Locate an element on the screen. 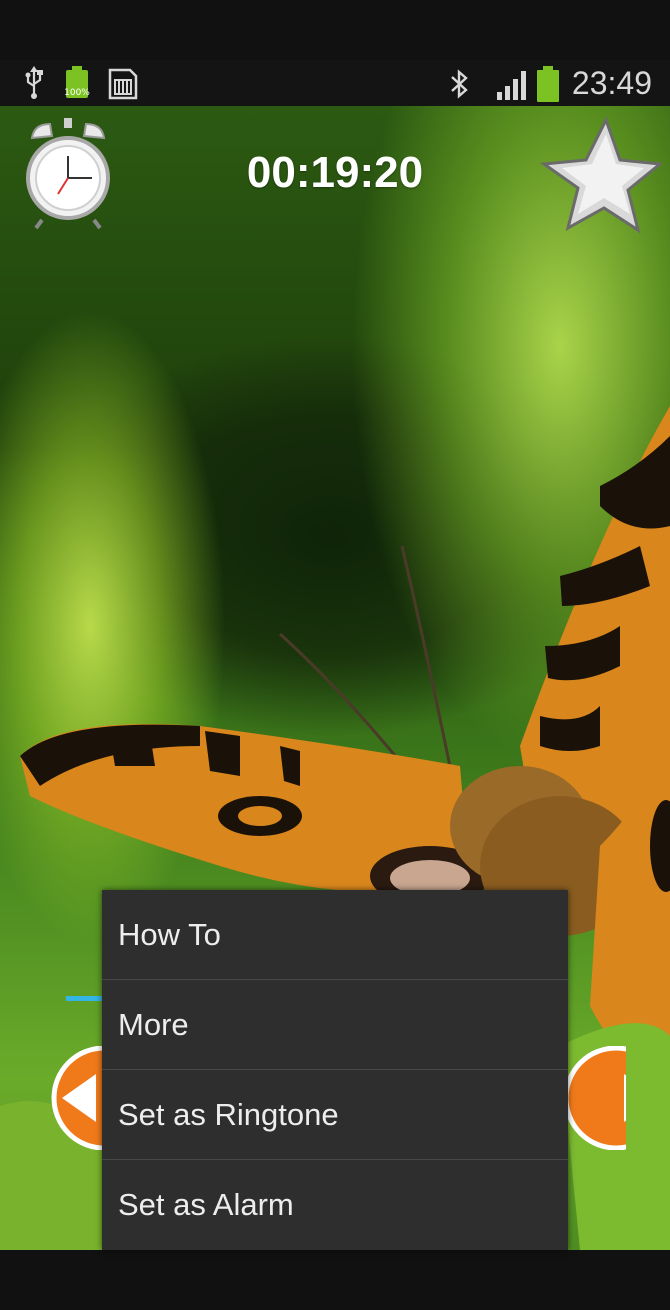  next-button is located at coordinates (596, 1098).